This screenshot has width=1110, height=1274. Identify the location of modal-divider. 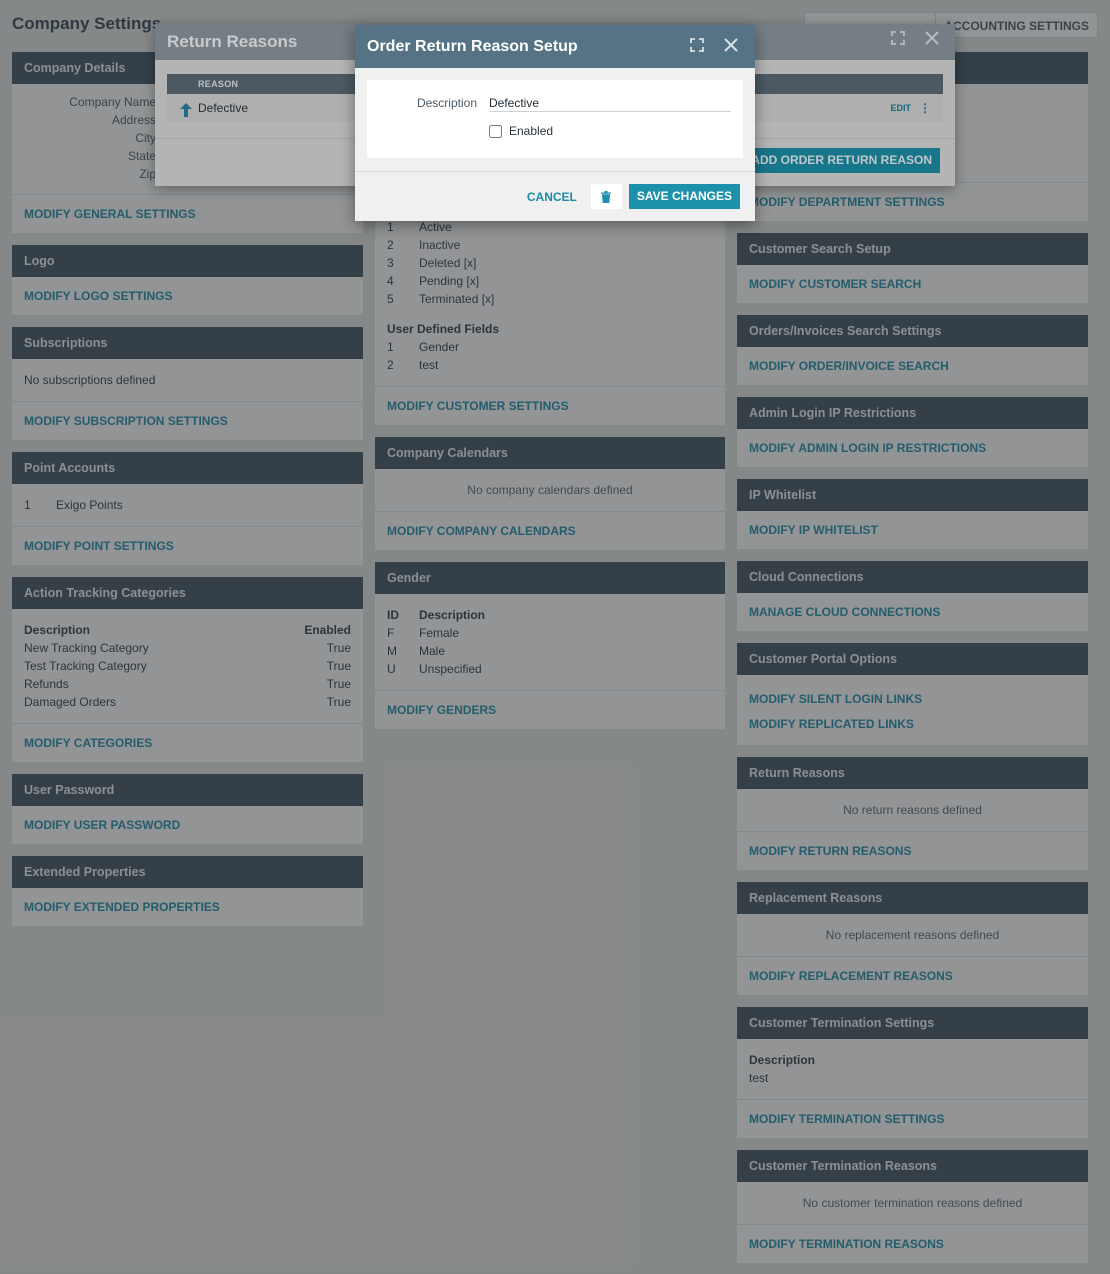
(555, 171).